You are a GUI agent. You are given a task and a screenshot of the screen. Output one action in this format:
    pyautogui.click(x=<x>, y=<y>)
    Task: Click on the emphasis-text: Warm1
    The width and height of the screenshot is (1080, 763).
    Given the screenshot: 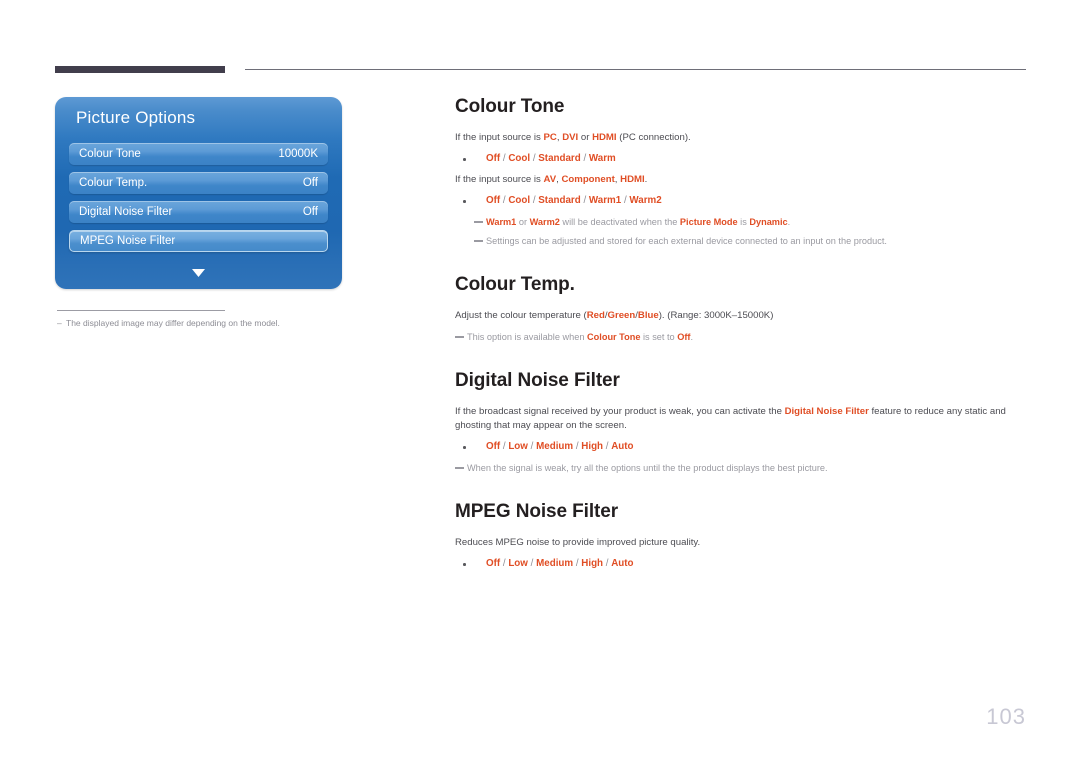 What is the action you would take?
    pyautogui.click(x=501, y=222)
    